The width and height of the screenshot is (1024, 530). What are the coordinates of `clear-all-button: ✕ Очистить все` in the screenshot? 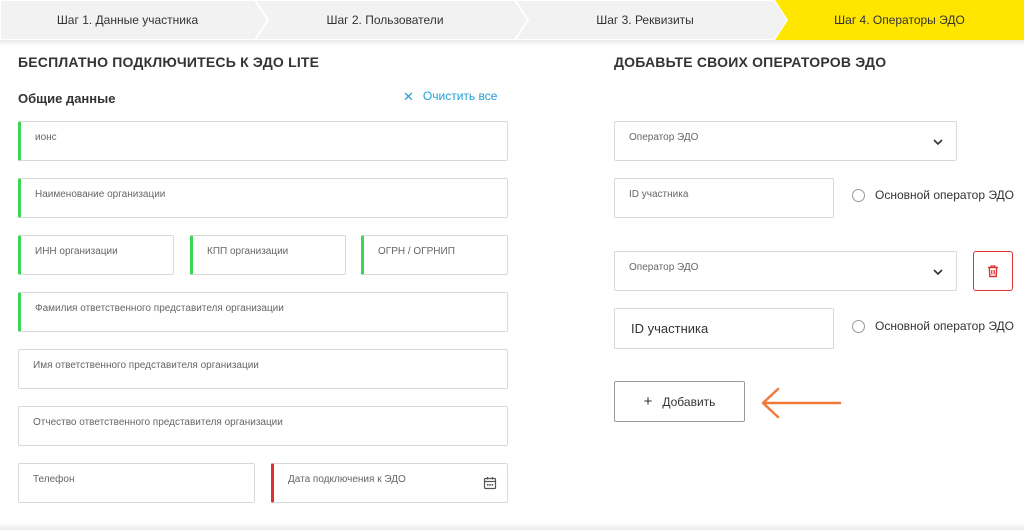 It's located at (450, 96).